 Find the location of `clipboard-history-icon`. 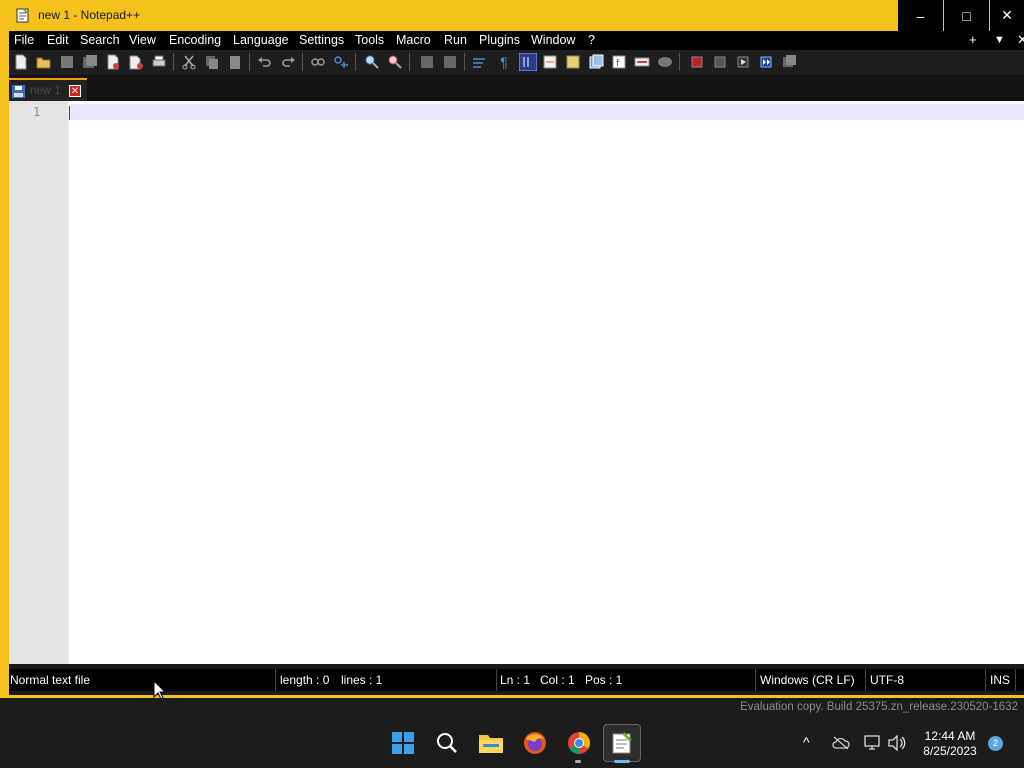

clipboard-history-icon is located at coordinates (665, 62).